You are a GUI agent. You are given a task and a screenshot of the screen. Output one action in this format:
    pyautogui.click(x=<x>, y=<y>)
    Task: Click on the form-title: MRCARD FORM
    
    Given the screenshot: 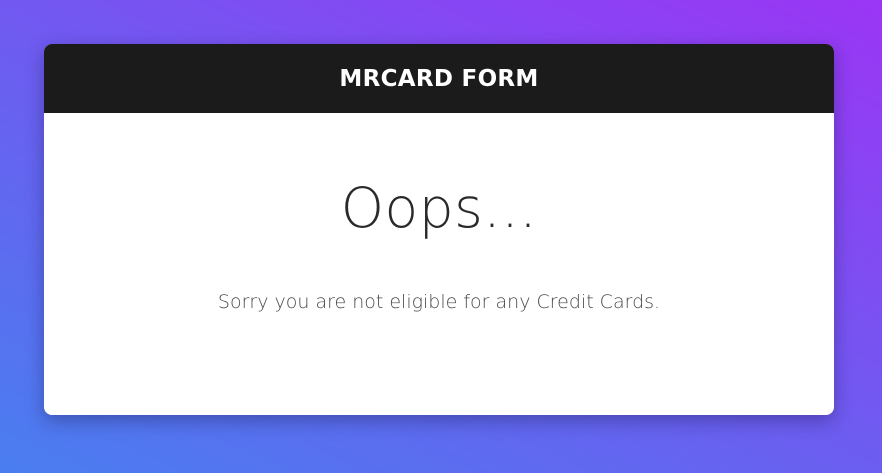 What is the action you would take?
    pyautogui.click(x=439, y=78)
    